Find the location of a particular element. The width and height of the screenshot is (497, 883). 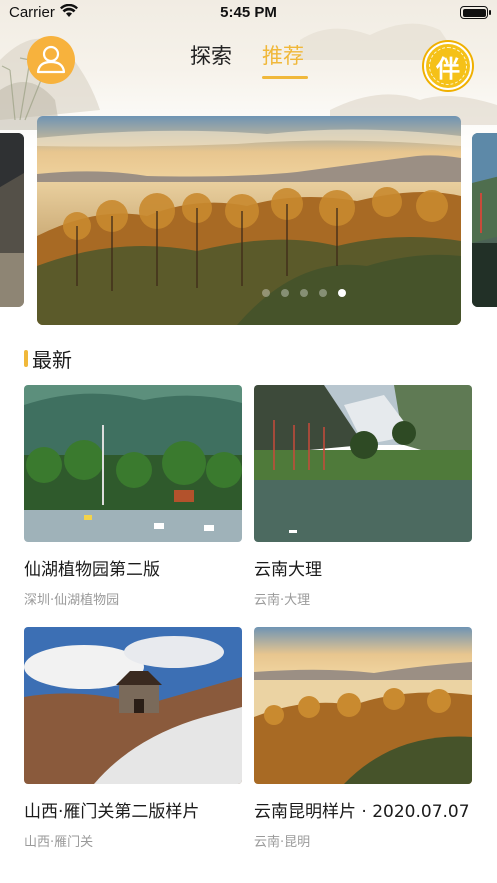

status-bar: Carrier 5:45 PM is located at coordinates (248, 14).